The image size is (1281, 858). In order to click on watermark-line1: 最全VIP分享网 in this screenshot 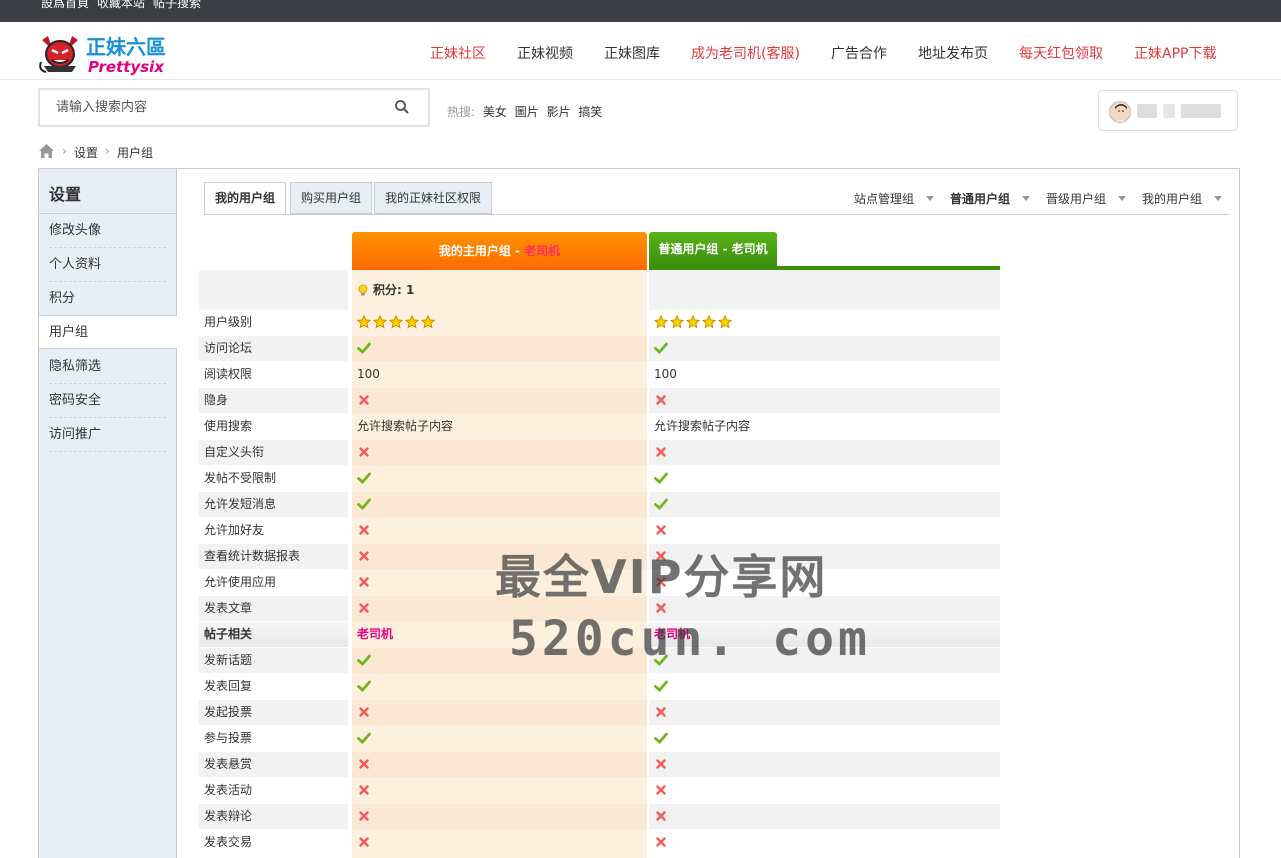, I will do `click(661, 577)`.